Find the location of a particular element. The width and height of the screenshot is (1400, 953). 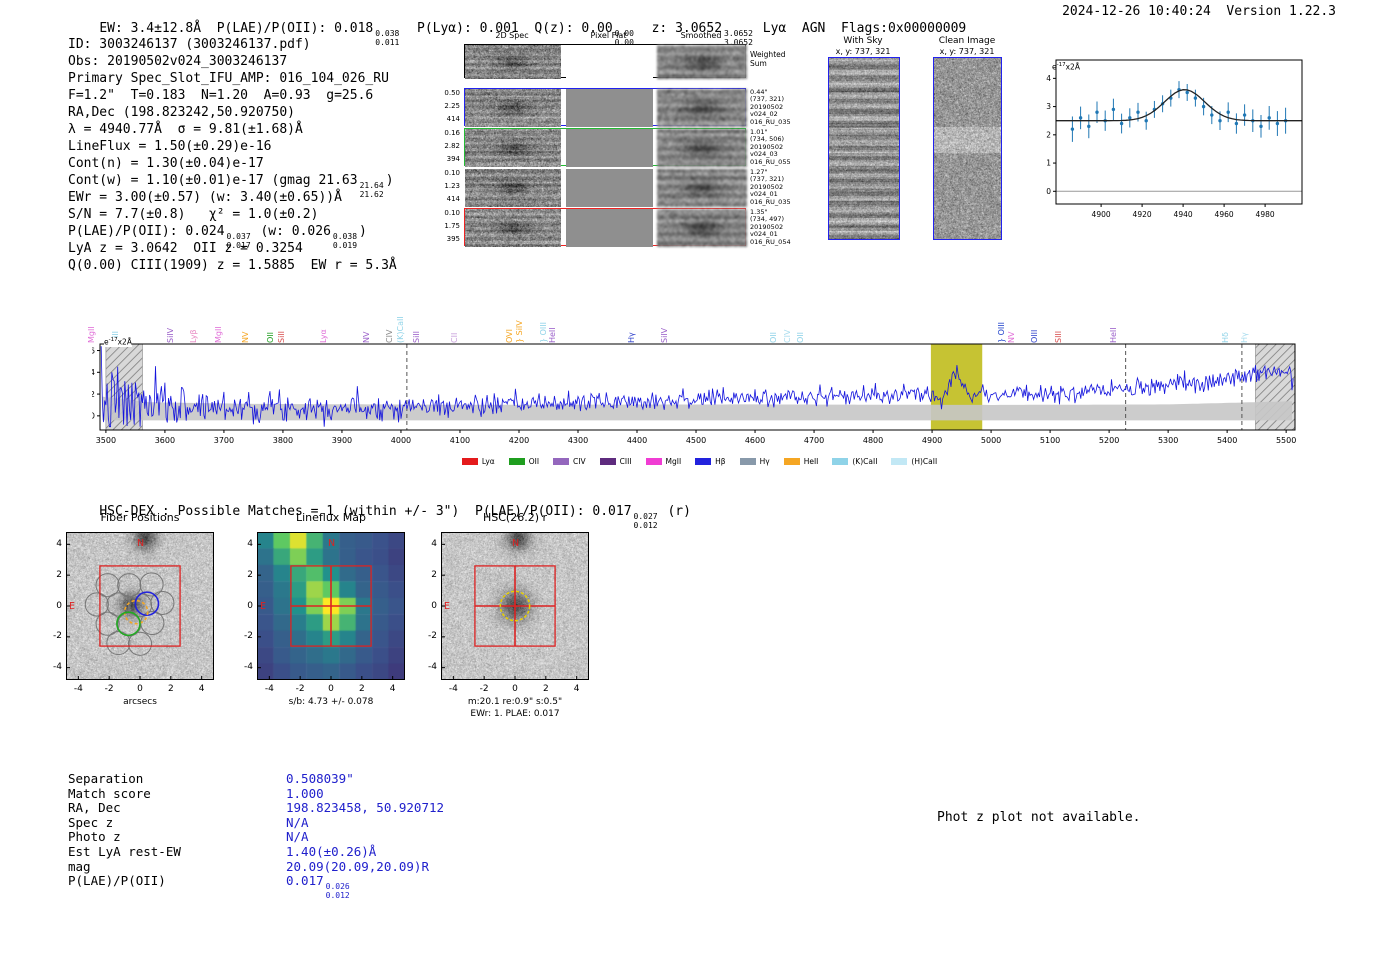

cutout-hsc-overlay: NE is located at coordinates (515, 606).